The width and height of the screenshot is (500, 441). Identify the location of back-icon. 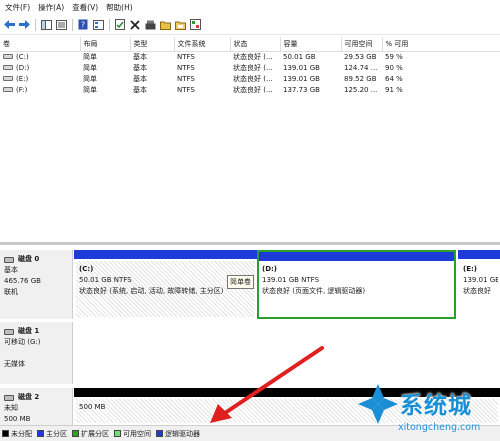
(9, 25).